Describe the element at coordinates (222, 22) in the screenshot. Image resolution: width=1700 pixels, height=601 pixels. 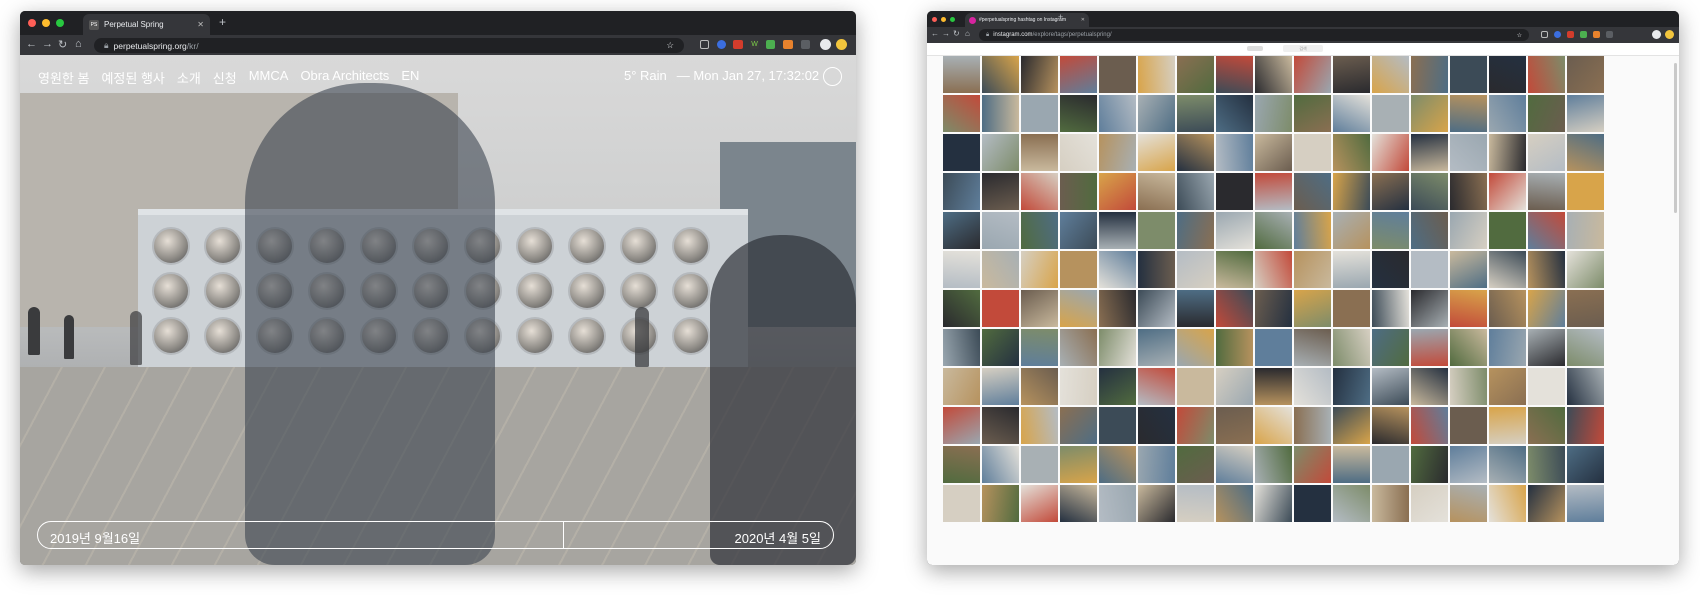
I see `new-tab-icon: +` at that location.